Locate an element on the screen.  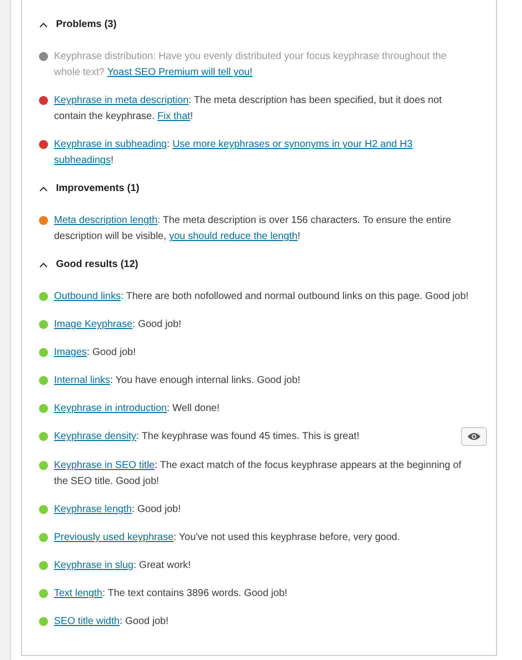
result-link: Previously used keyphrase is located at coordinates (114, 537).